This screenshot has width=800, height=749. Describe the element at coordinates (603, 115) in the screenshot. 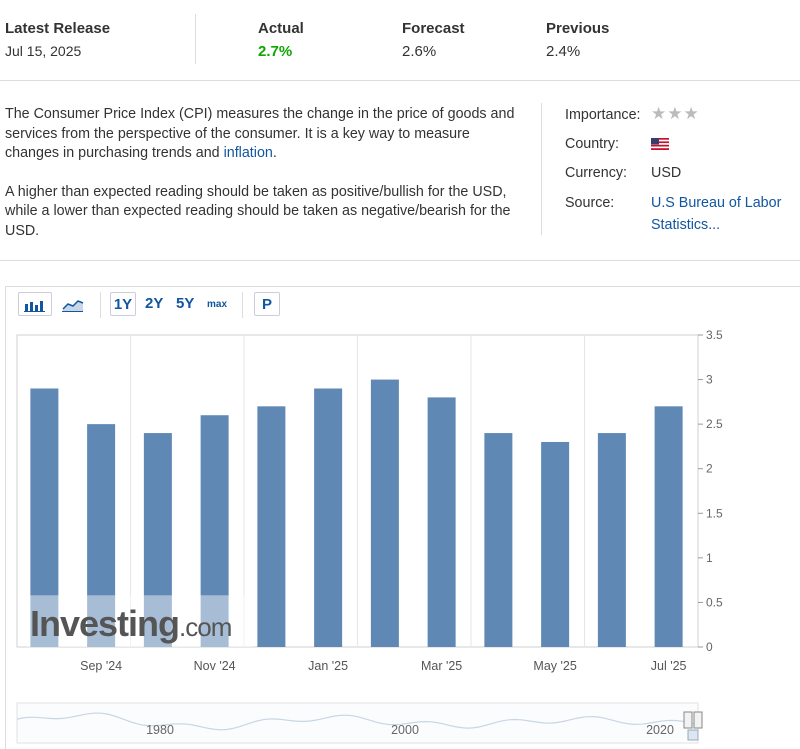

I see `importance-label: Importance:` at that location.